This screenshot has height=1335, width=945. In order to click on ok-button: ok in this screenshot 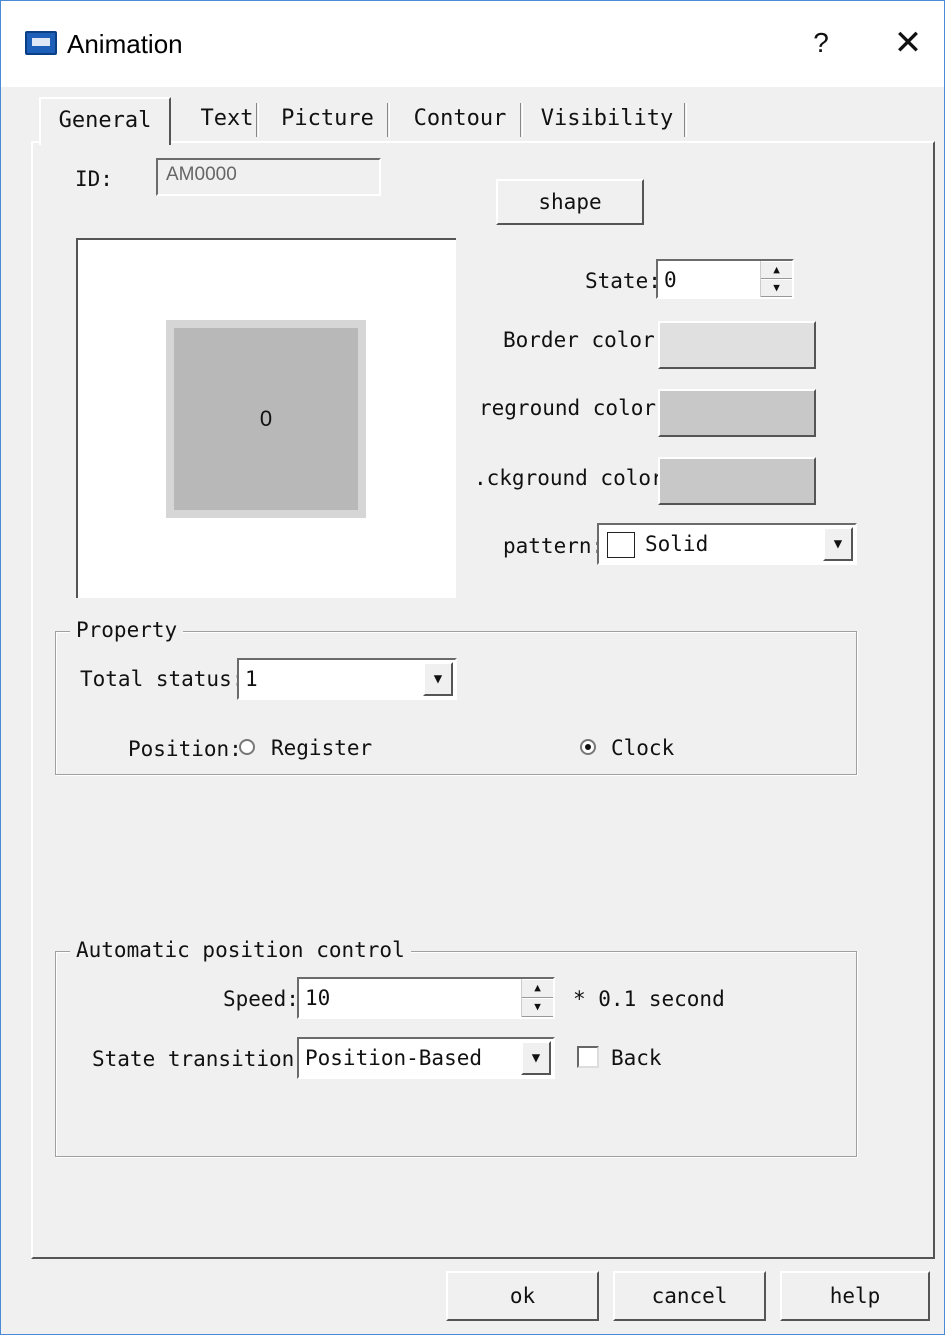, I will do `click(522, 1296)`.